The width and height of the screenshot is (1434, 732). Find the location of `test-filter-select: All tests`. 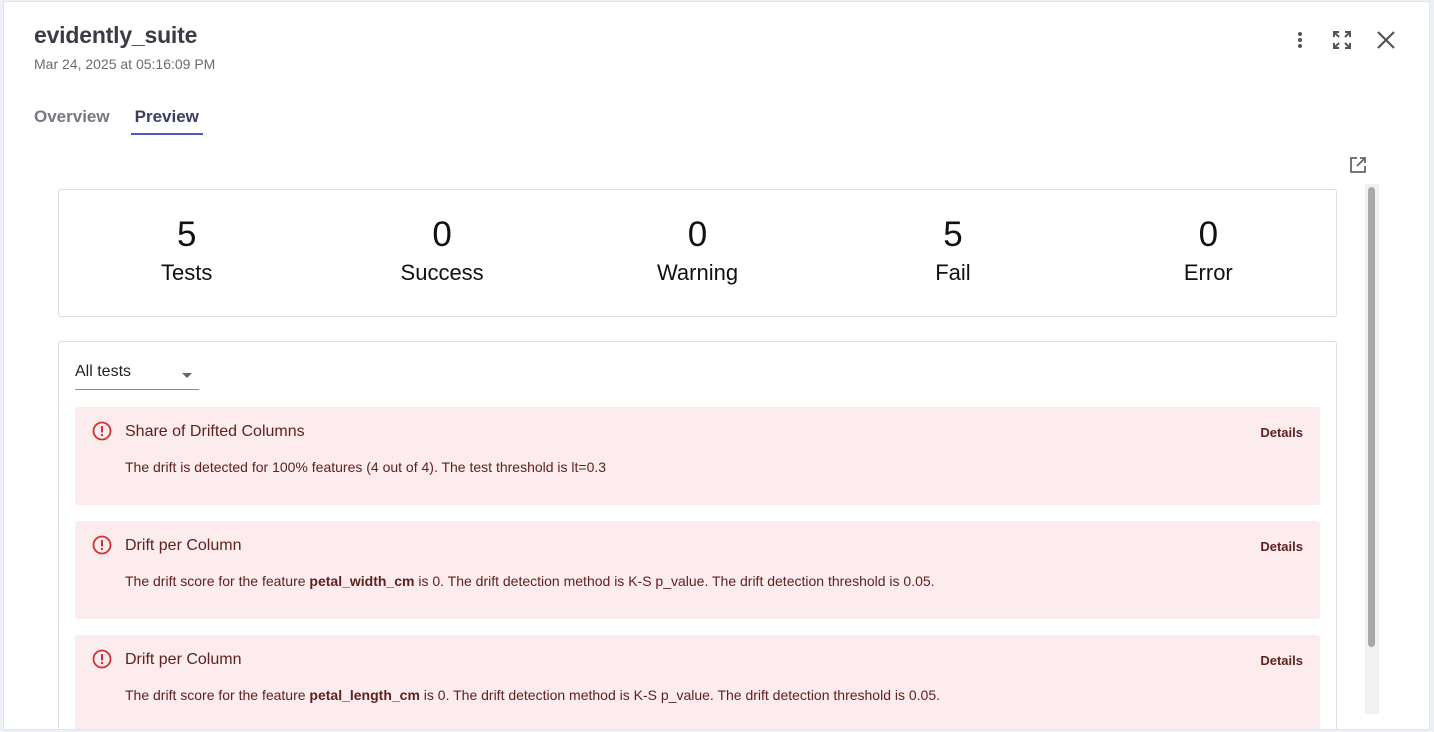

test-filter-select: All tests is located at coordinates (137, 376).